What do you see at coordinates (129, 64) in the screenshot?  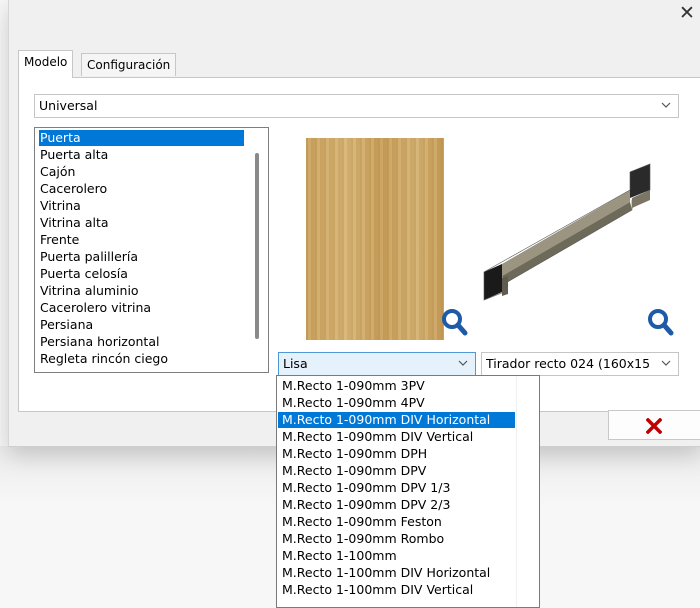 I see `tab-configuracion: Configuración` at bounding box center [129, 64].